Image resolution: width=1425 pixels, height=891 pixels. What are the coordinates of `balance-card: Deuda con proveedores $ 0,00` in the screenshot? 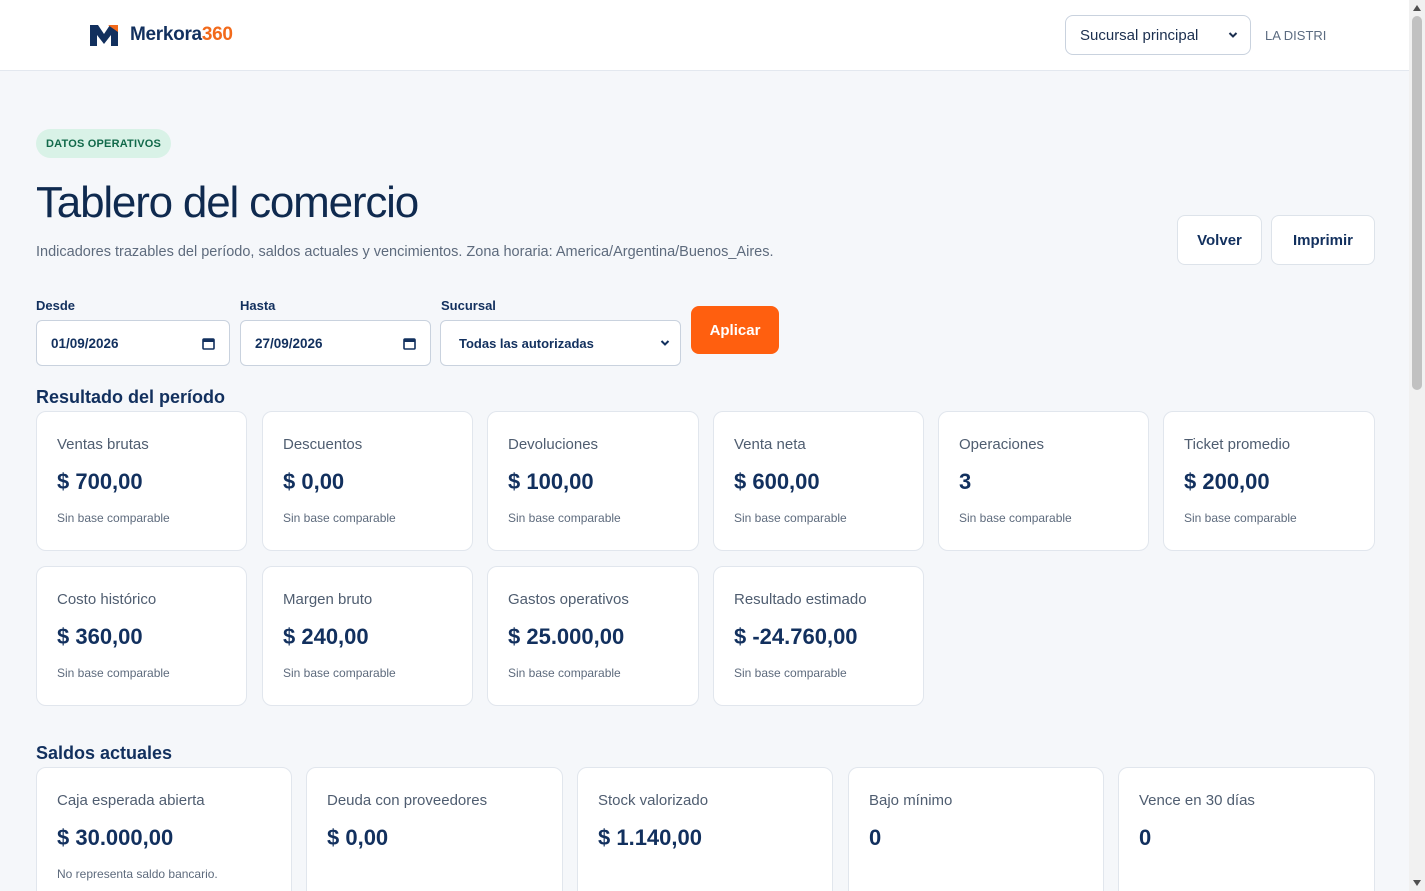 It's located at (434, 829).